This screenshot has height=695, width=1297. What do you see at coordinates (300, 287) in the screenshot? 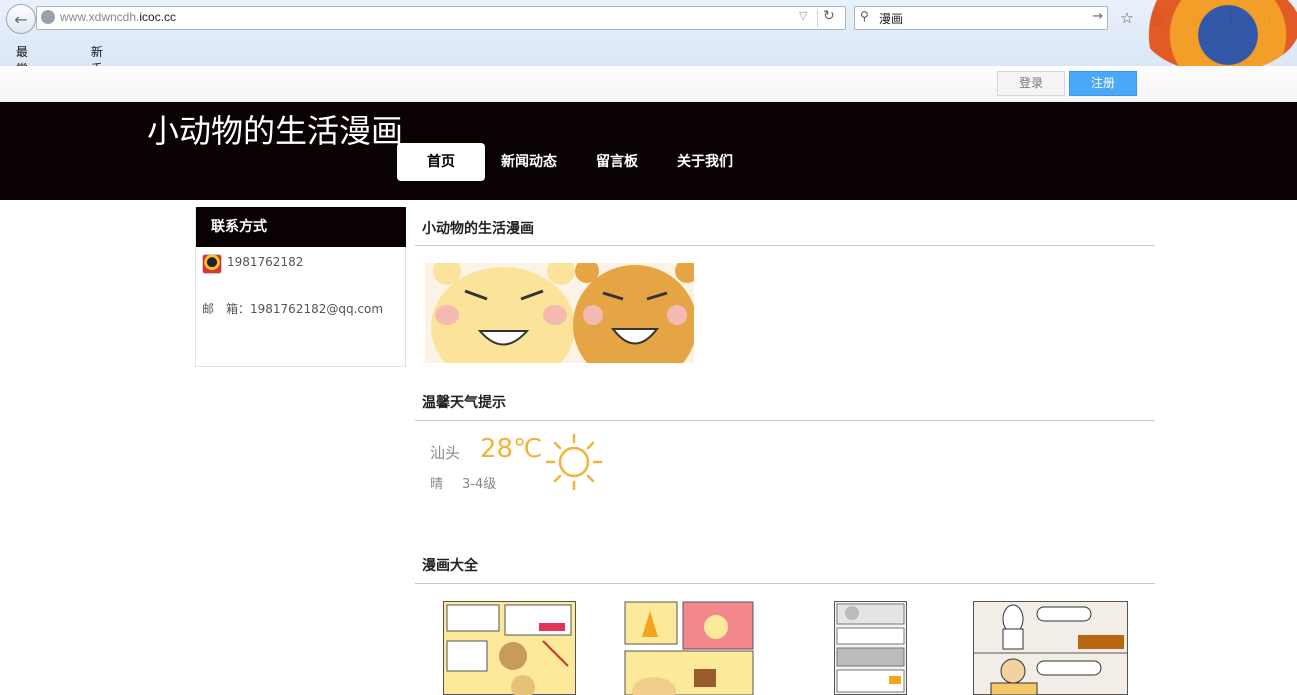
I see `contact-sidebar: 联系方式 1981762182 邮 箱：1981762182@qq.com` at bounding box center [300, 287].